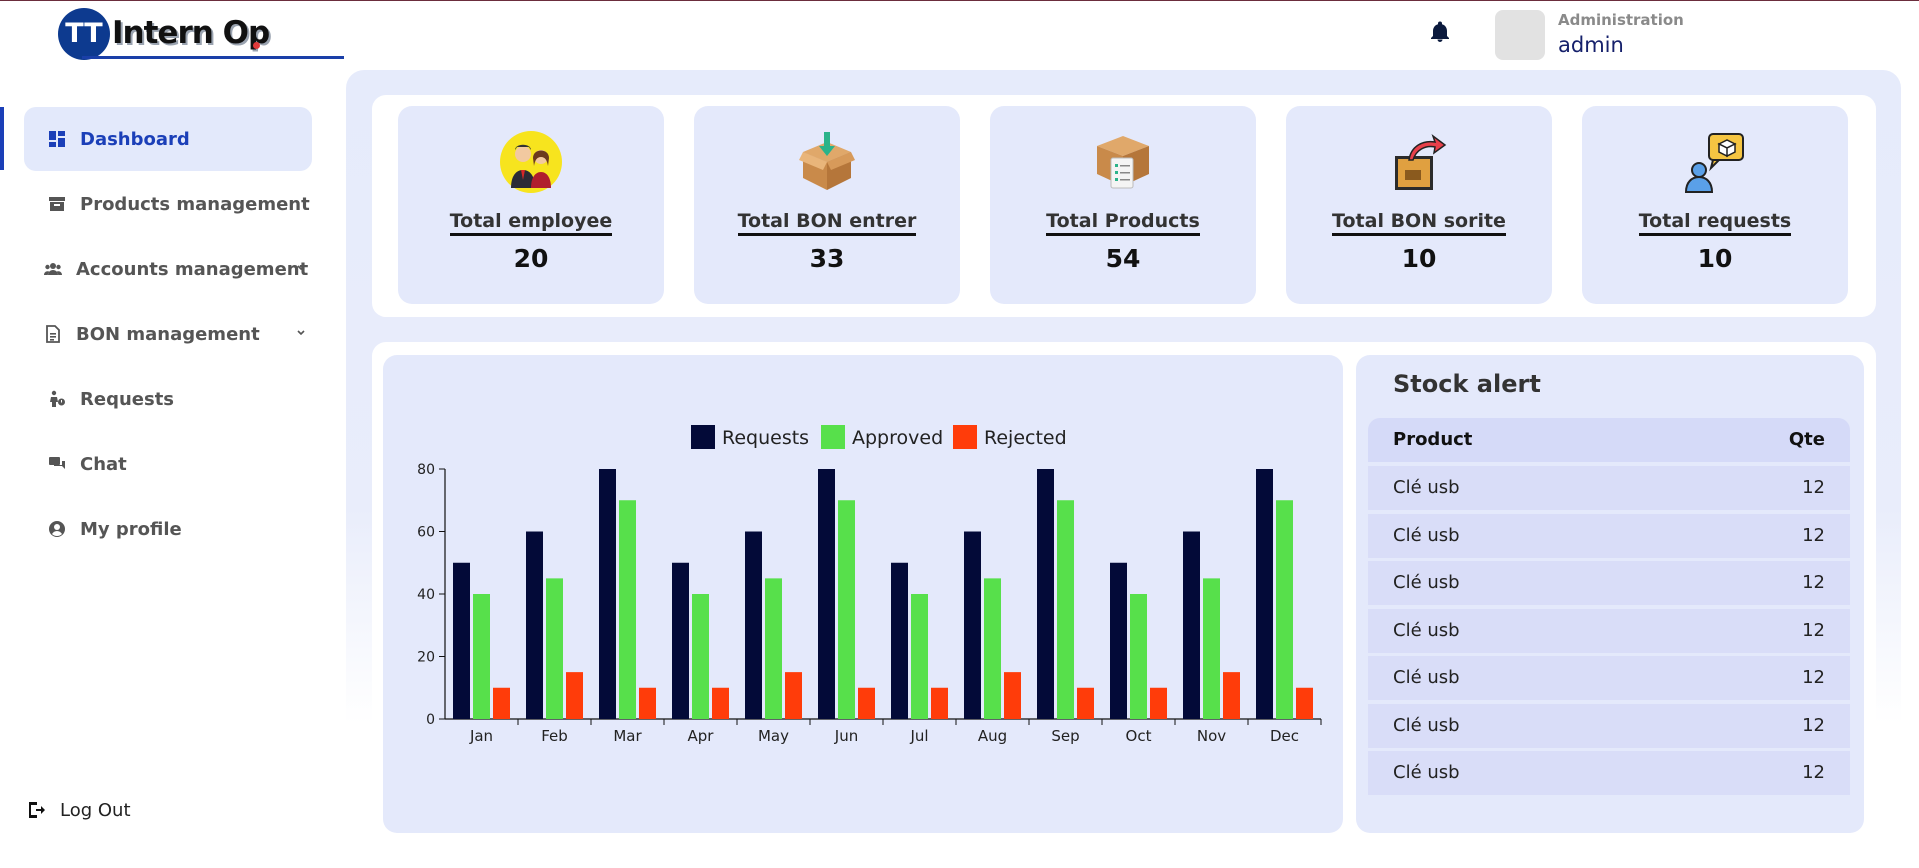 The width and height of the screenshot is (1919, 868). I want to click on document-icon, so click(53, 334).